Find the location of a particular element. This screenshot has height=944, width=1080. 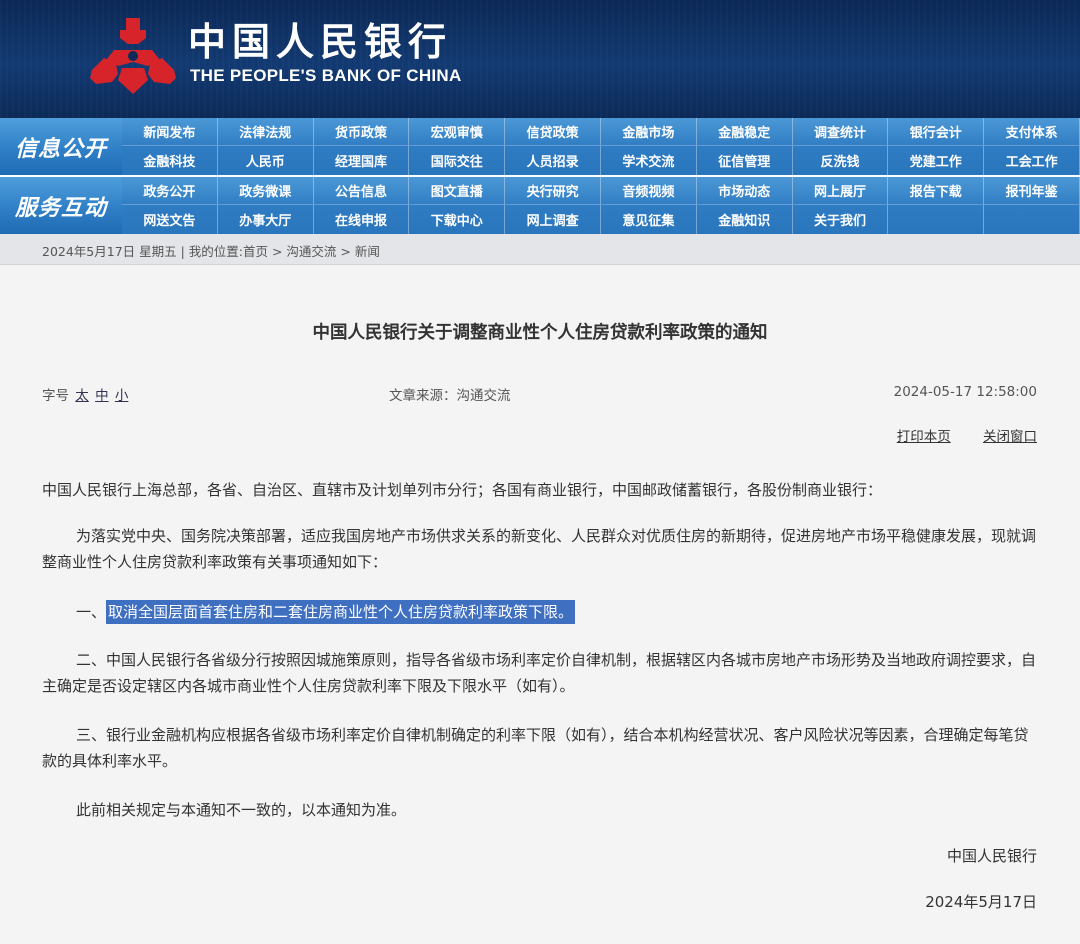

nav-info-item: 信贷政策 is located at coordinates (553, 132).